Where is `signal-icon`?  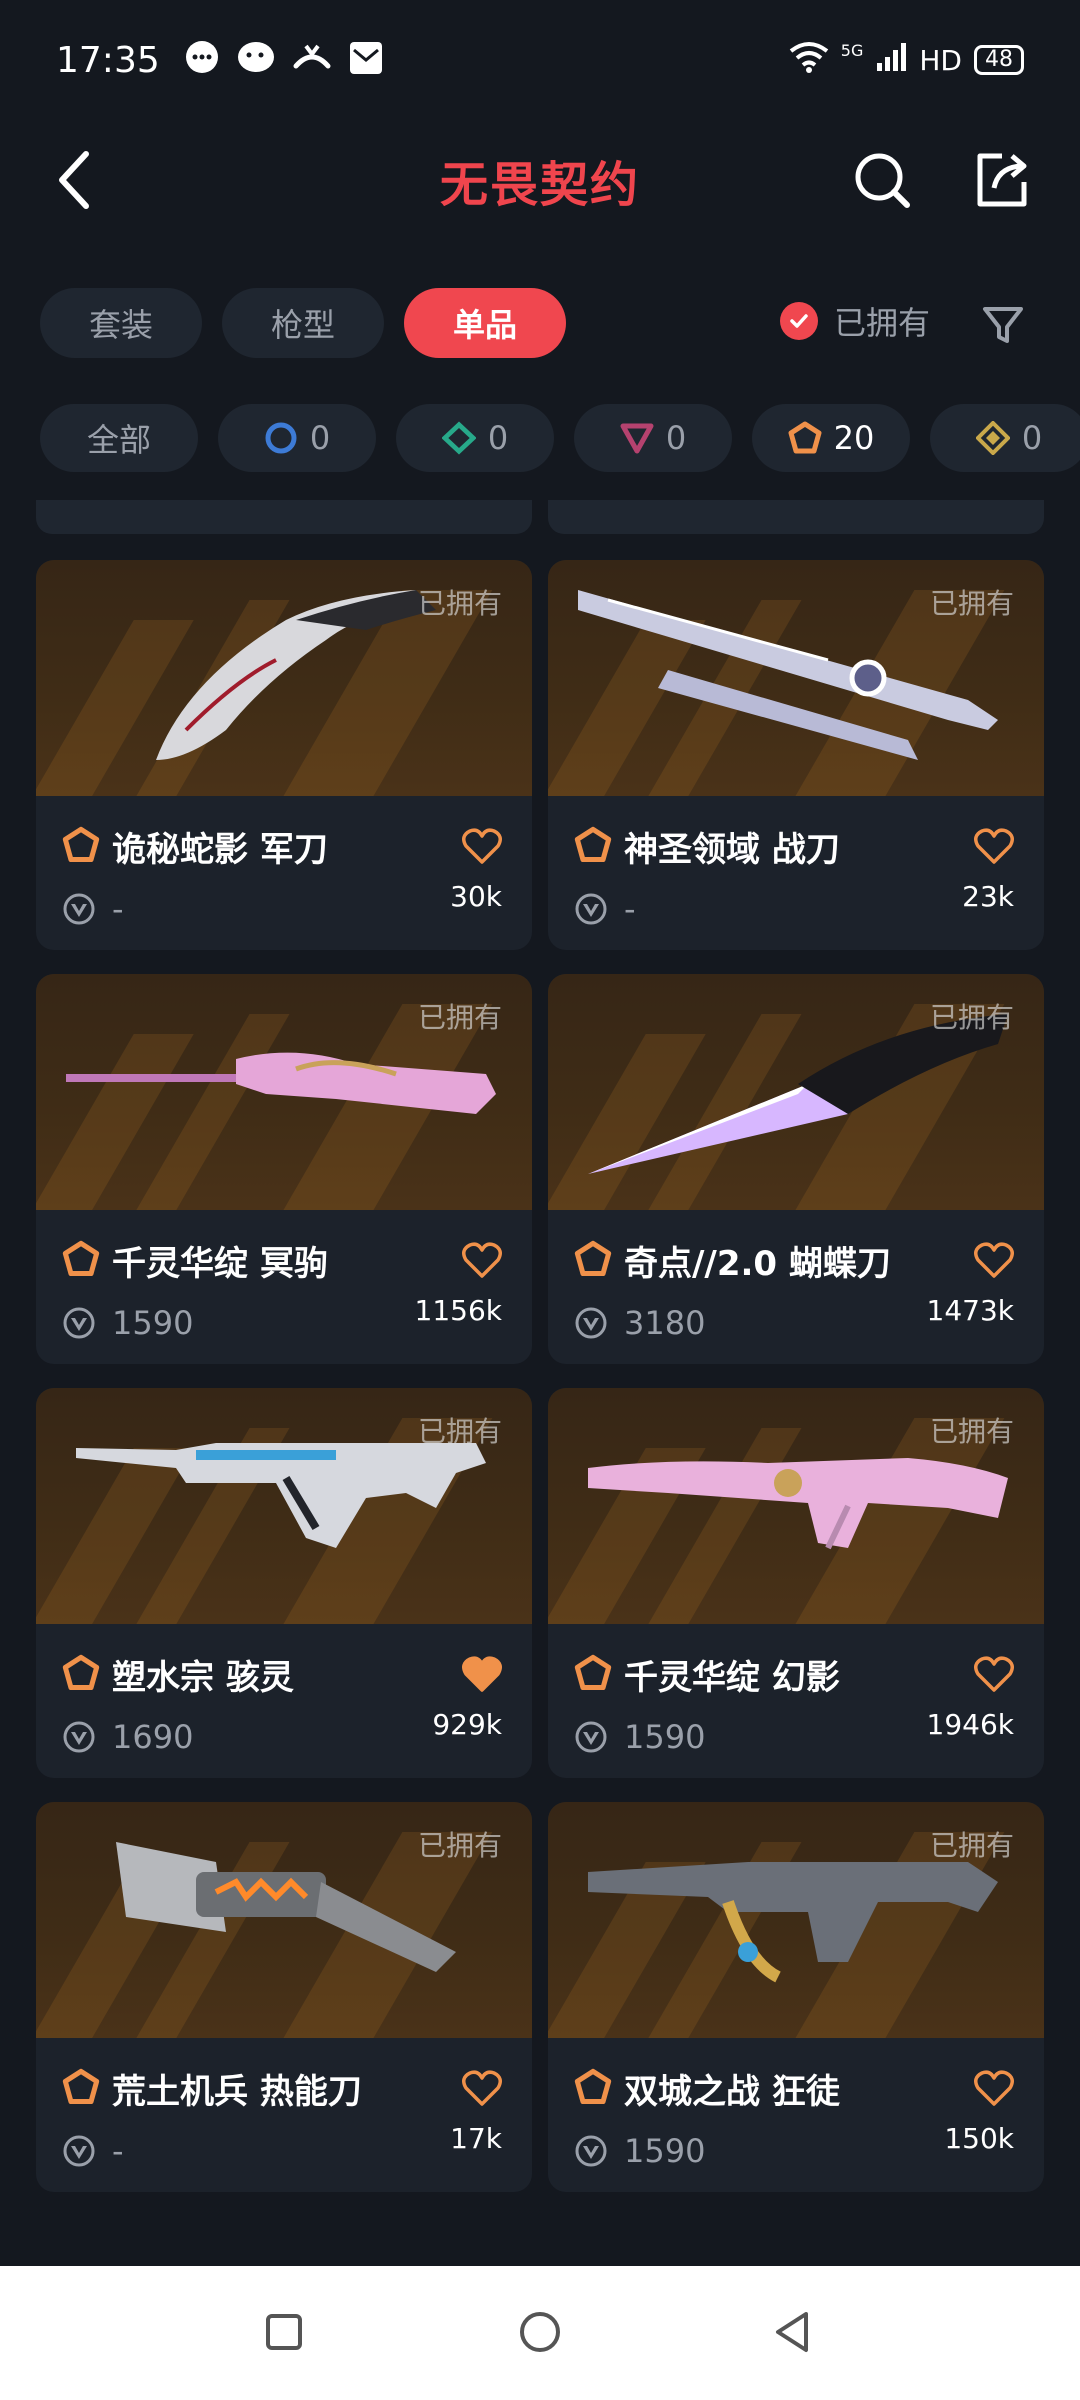 signal-icon is located at coordinates (891, 60).